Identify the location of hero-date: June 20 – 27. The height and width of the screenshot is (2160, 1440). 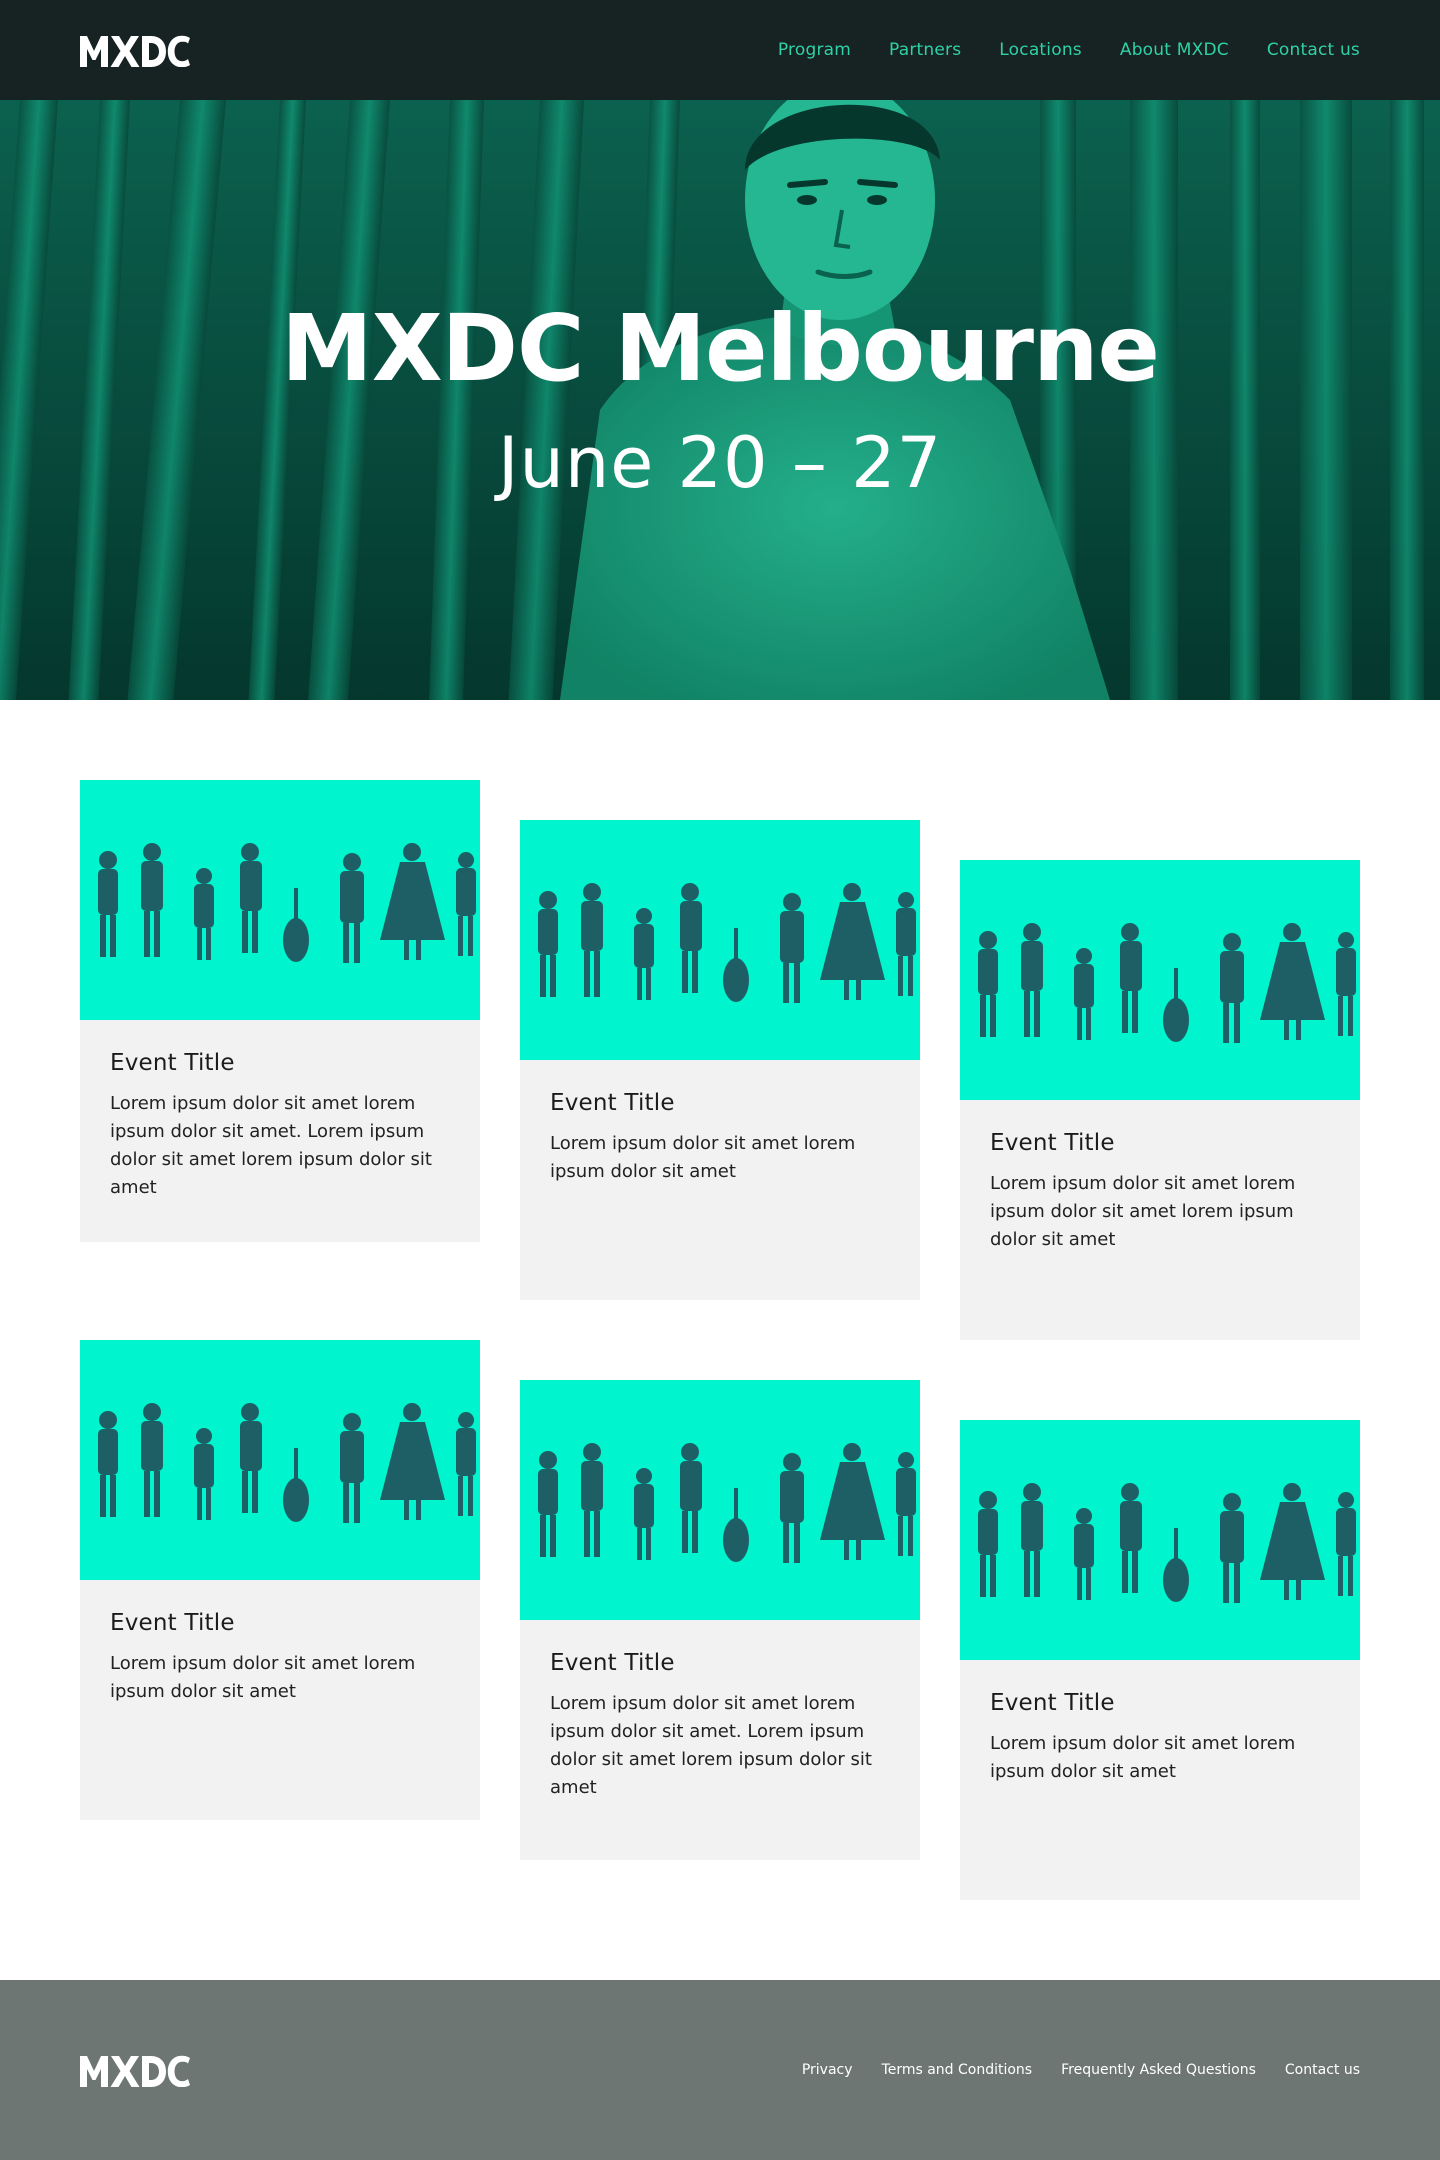
(720, 463).